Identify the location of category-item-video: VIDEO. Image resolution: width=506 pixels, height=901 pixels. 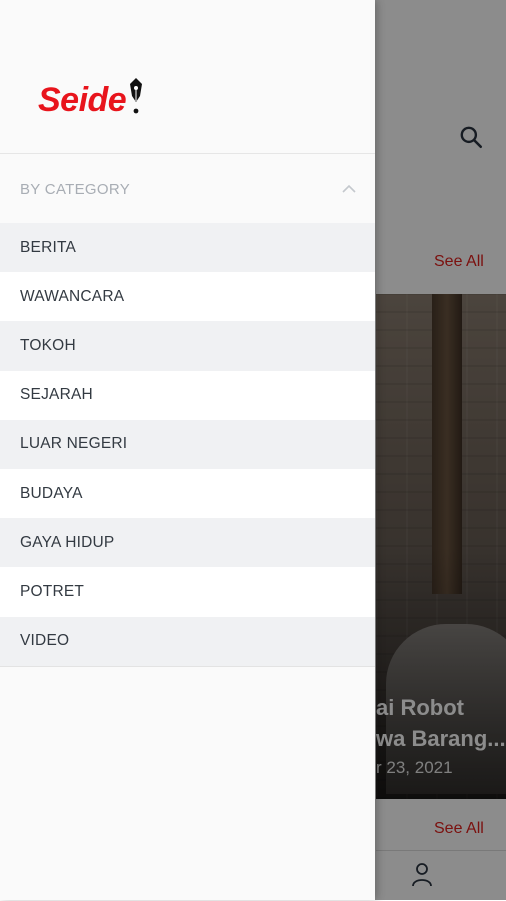
(187, 641).